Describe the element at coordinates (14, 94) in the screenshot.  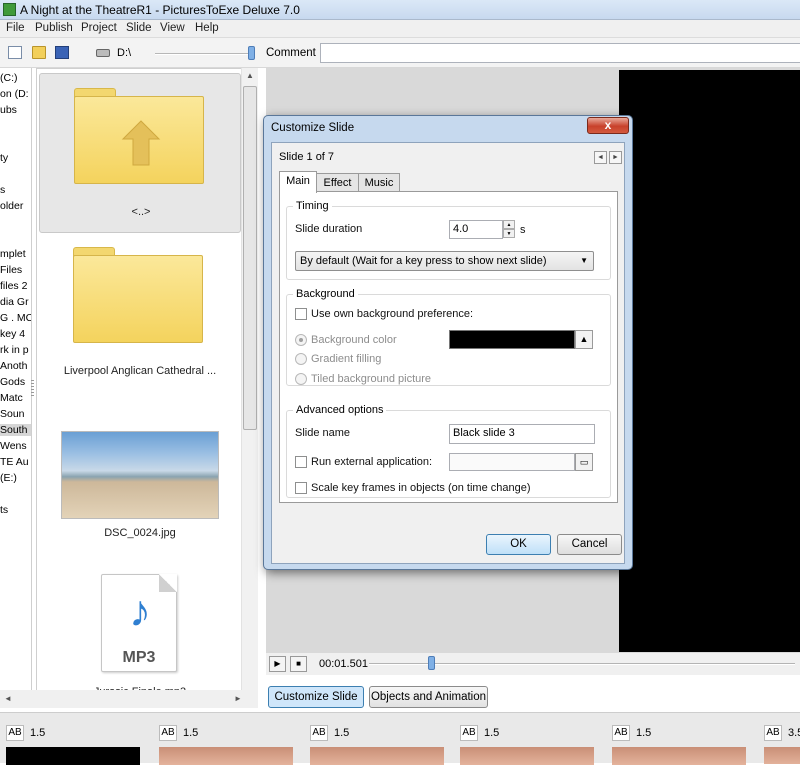
I see `tree-item: on (D:` at that location.